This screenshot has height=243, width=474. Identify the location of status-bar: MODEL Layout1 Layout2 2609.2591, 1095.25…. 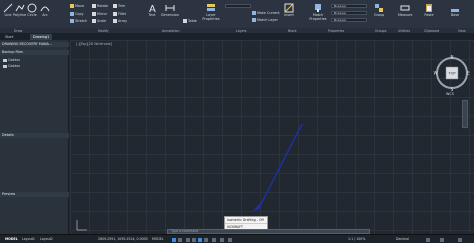
(237, 238).